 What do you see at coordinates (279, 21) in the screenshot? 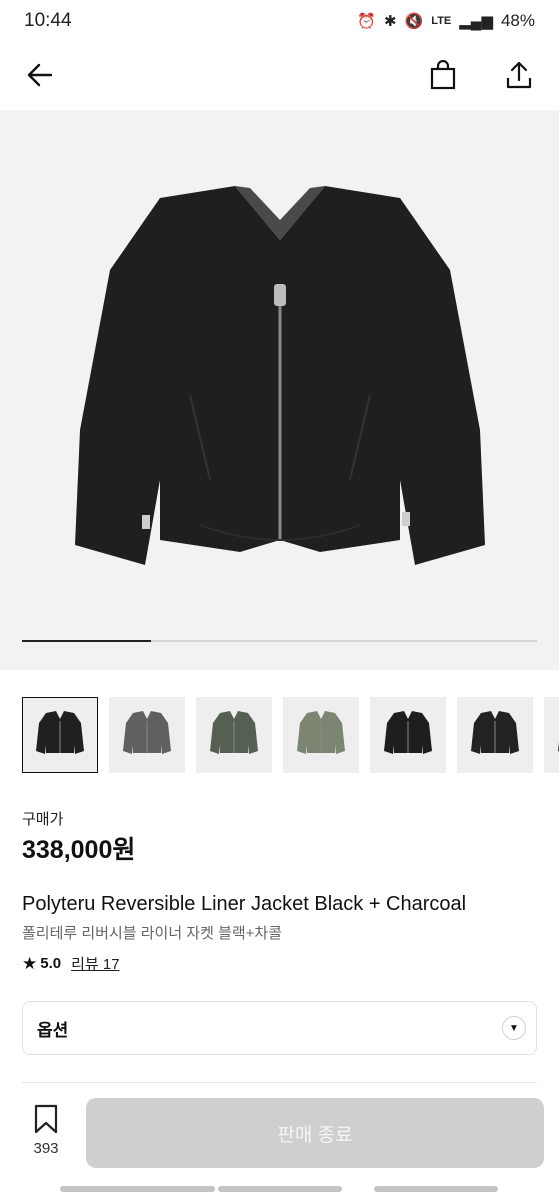
I see `status-bar: 10:44 ⏰ ✱ 🔇 LTE ▂▄▆ 48%` at bounding box center [279, 21].